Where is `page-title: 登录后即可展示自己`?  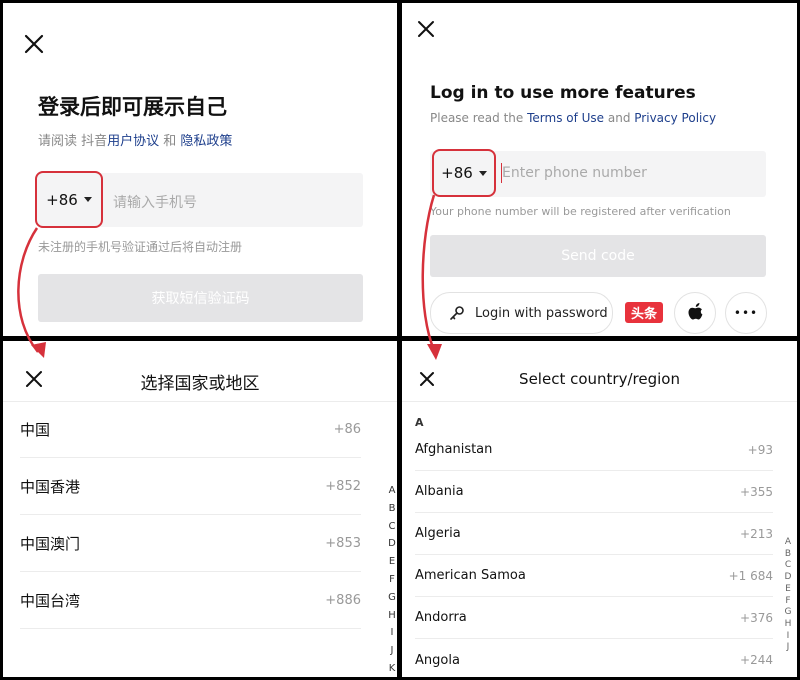
page-title: 登录后即可展示自己 is located at coordinates (132, 107).